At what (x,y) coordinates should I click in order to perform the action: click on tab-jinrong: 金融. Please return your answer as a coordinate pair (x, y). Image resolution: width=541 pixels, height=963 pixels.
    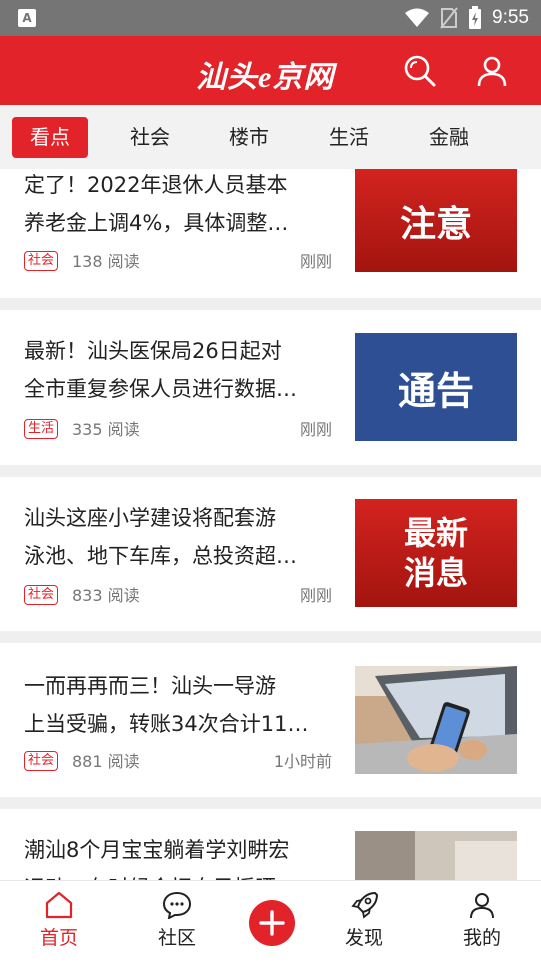
    Looking at the image, I should click on (449, 137).